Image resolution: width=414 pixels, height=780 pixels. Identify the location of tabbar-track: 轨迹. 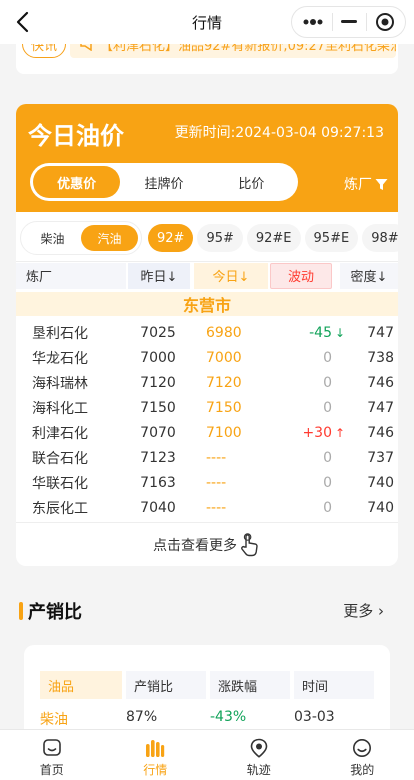
(259, 755).